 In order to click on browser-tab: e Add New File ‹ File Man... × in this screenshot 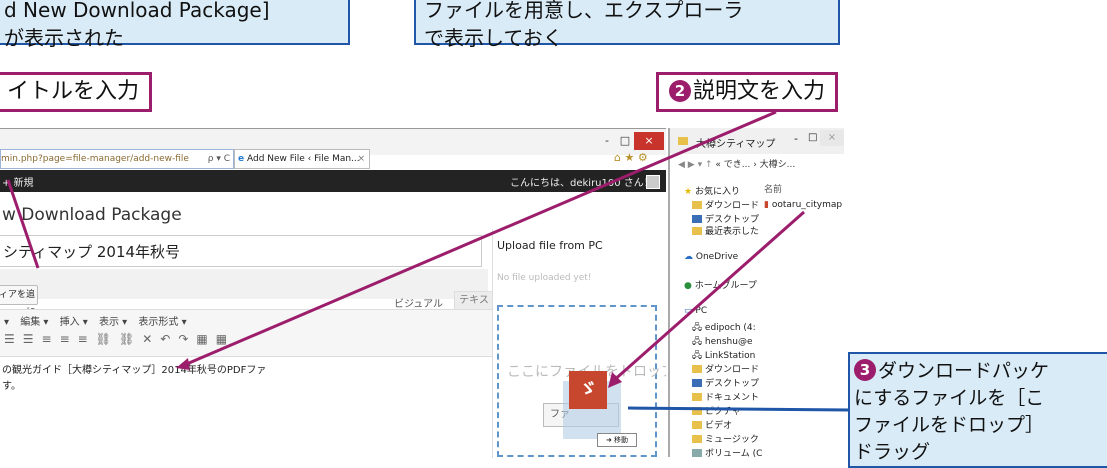, I will do `click(302, 159)`.